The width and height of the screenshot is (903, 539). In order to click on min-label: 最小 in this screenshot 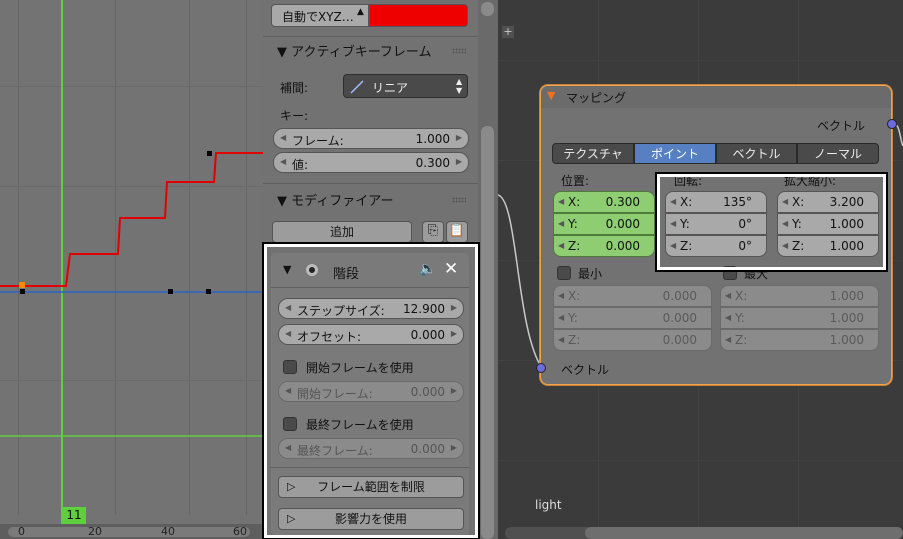, I will do `click(590, 273)`.